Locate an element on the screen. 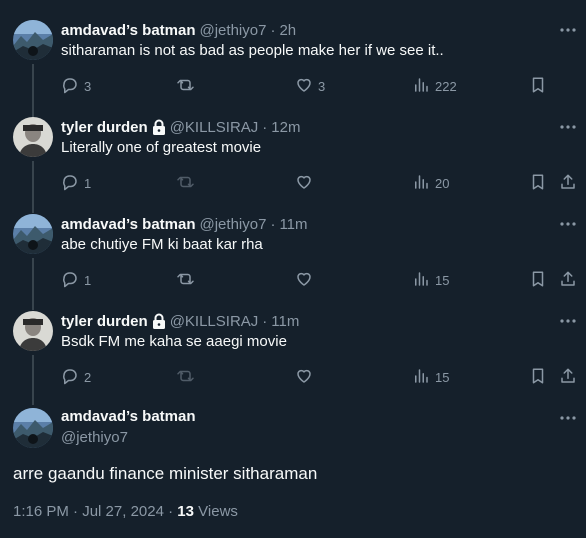  reply-count: 2 is located at coordinates (88, 377).